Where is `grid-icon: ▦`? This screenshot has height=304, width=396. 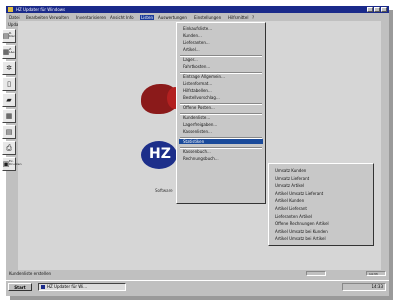
grid-icon: ▦ is located at coordinates (9, 115).